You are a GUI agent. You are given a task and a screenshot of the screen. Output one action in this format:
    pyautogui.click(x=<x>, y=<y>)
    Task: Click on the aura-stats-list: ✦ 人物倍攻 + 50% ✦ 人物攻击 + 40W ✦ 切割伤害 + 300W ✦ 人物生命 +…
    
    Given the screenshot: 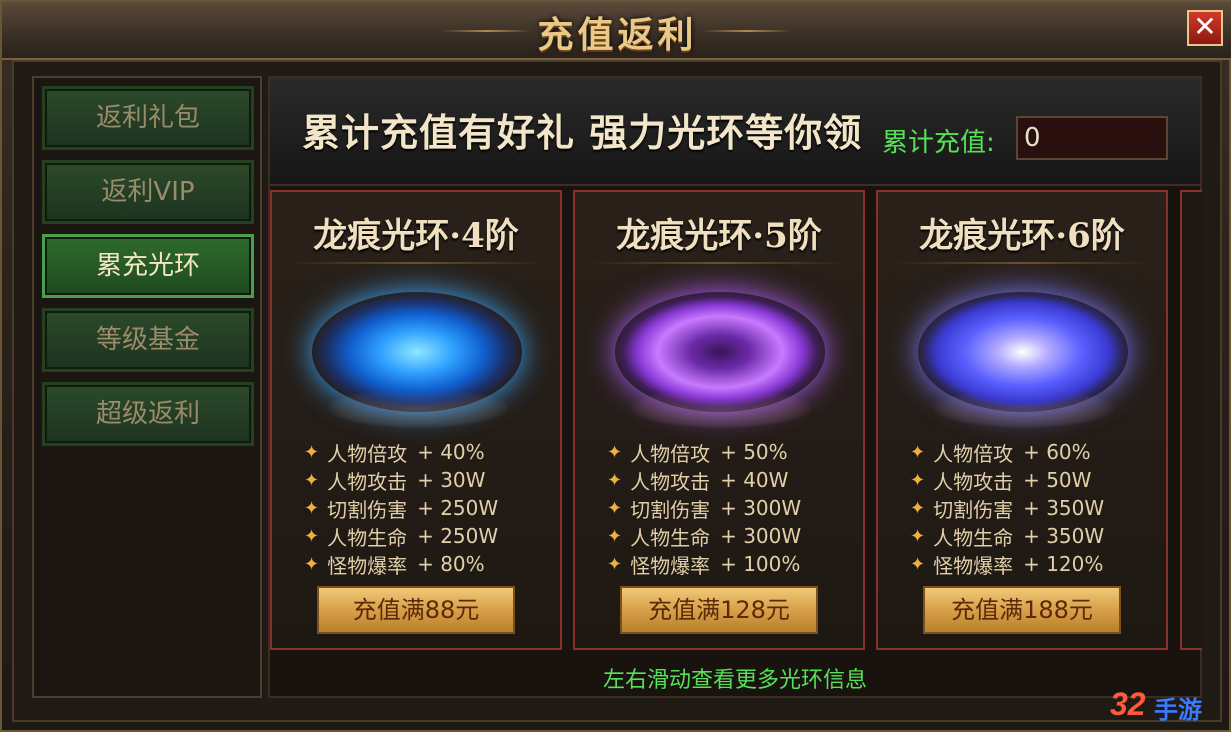 What is the action you would take?
    pyautogui.click(x=732, y=508)
    